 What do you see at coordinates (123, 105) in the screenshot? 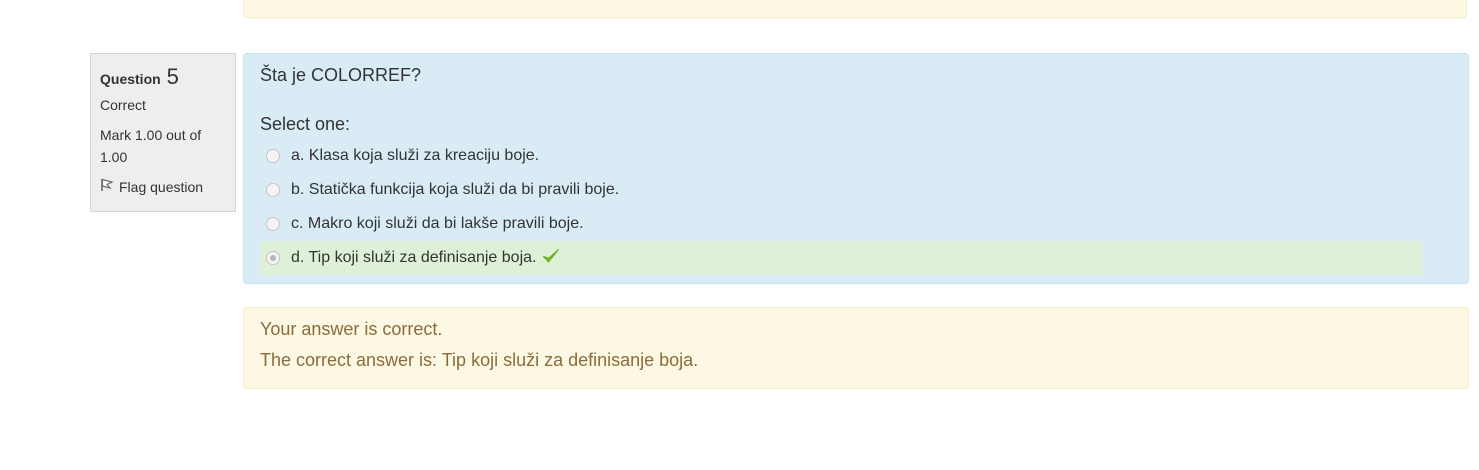
I see `question-state: Correct` at bounding box center [123, 105].